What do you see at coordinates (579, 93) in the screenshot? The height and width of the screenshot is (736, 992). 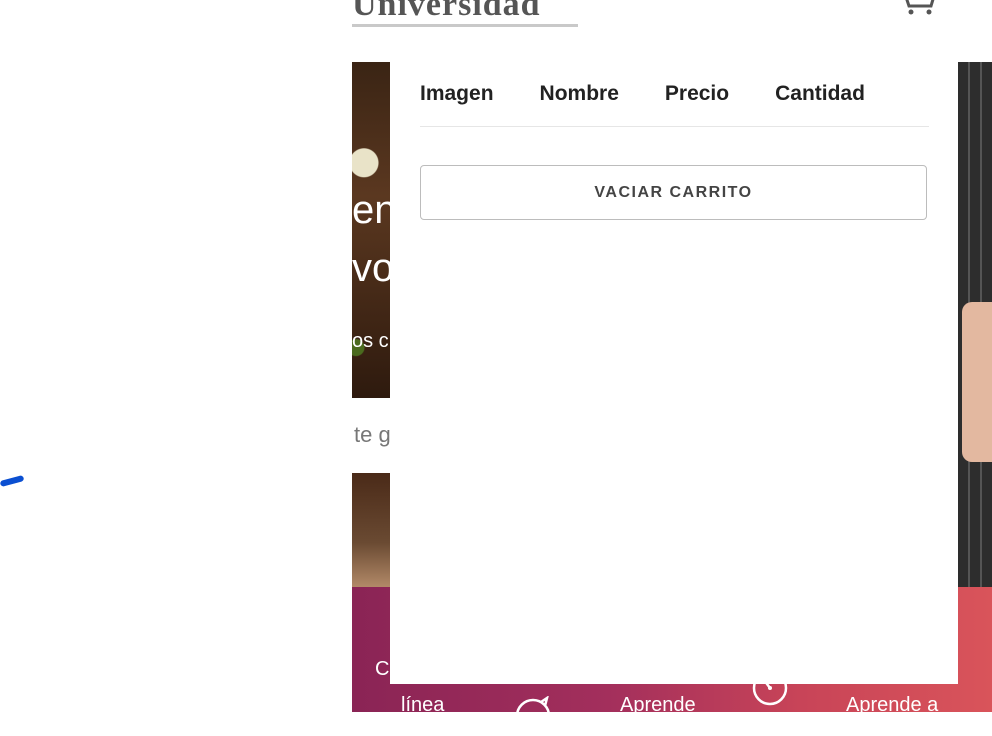 I see `column-header-name: Nombre` at bounding box center [579, 93].